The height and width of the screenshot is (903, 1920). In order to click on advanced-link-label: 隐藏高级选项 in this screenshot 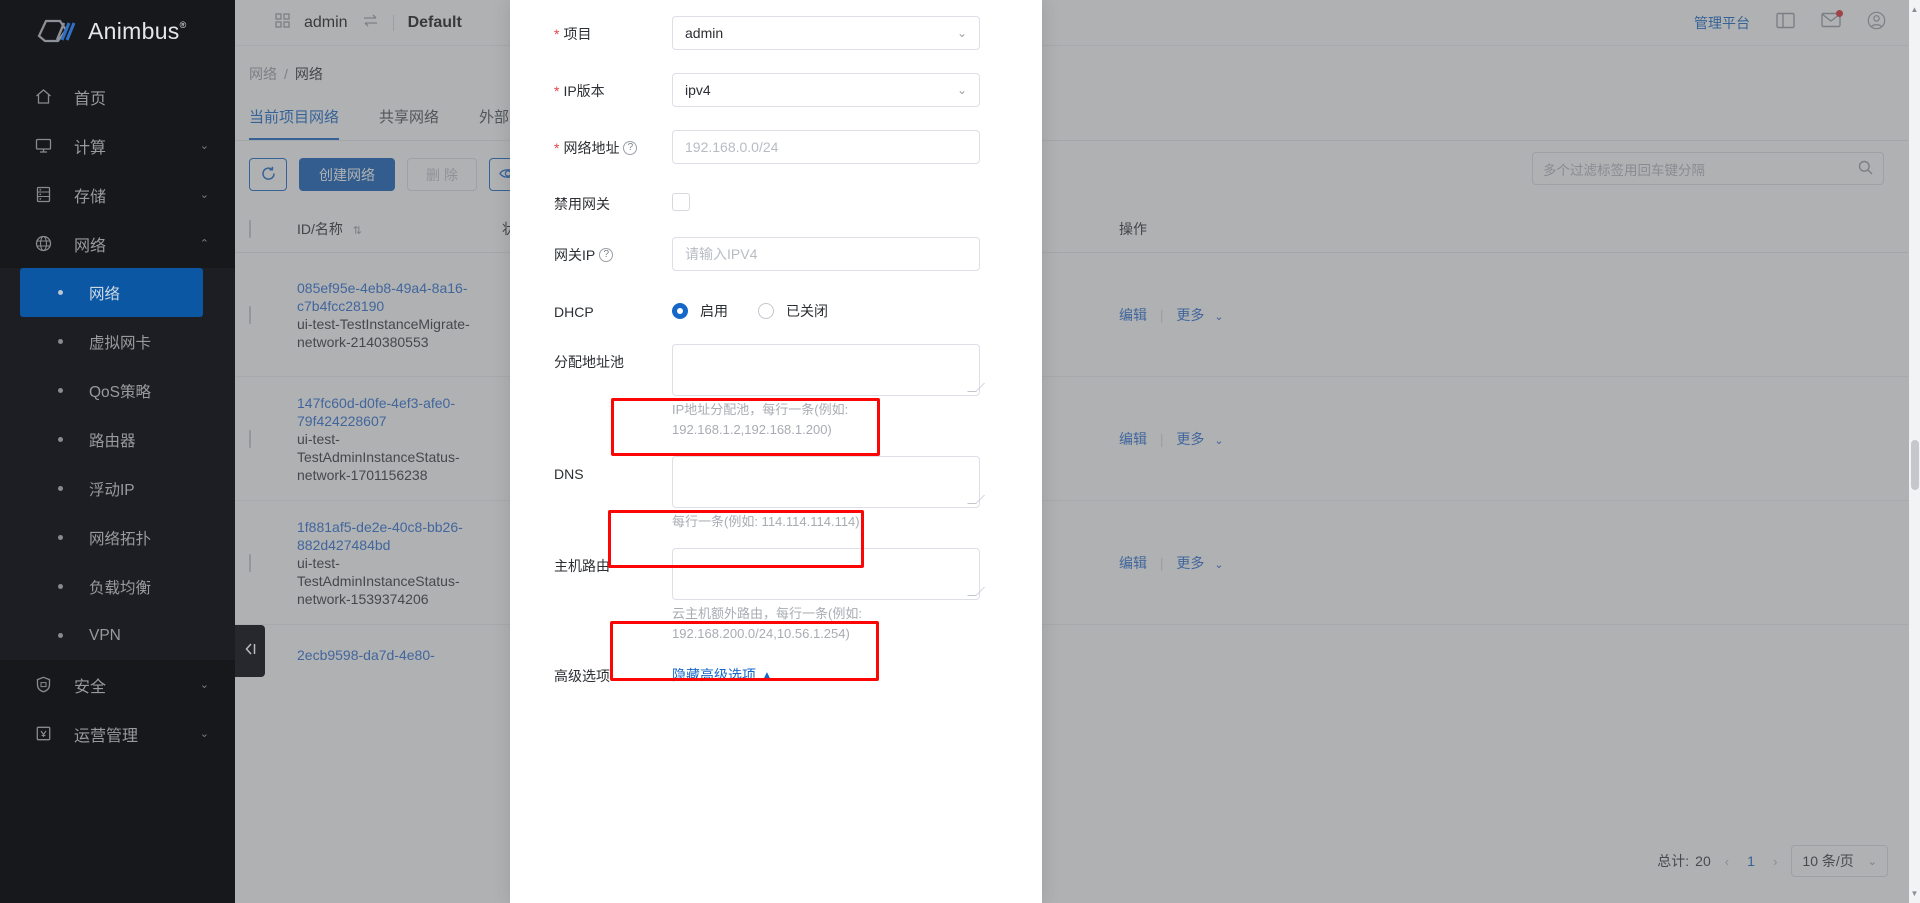, I will do `click(714, 675)`.